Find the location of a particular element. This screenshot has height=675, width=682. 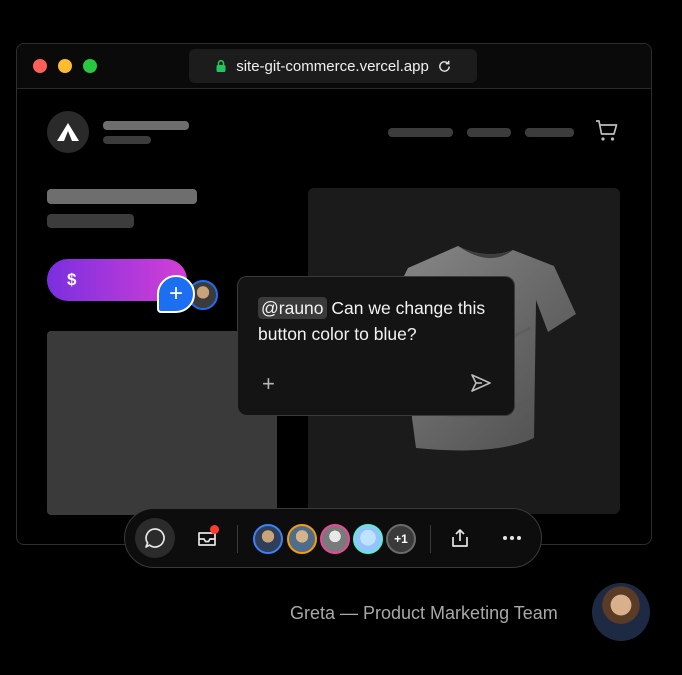

site-logo is located at coordinates (68, 132).